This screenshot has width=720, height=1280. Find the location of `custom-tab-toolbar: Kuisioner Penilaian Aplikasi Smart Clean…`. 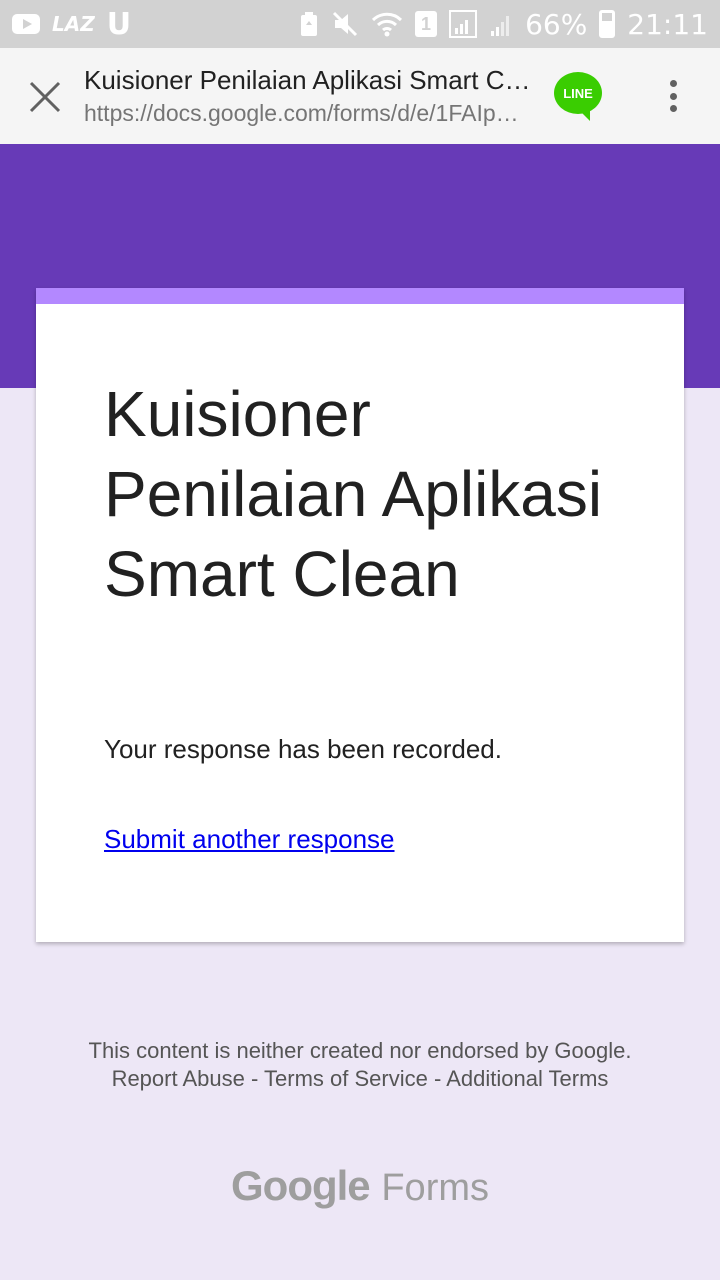

custom-tab-toolbar: Kuisioner Penilaian Aplikasi Smart Clean… is located at coordinates (360, 96).